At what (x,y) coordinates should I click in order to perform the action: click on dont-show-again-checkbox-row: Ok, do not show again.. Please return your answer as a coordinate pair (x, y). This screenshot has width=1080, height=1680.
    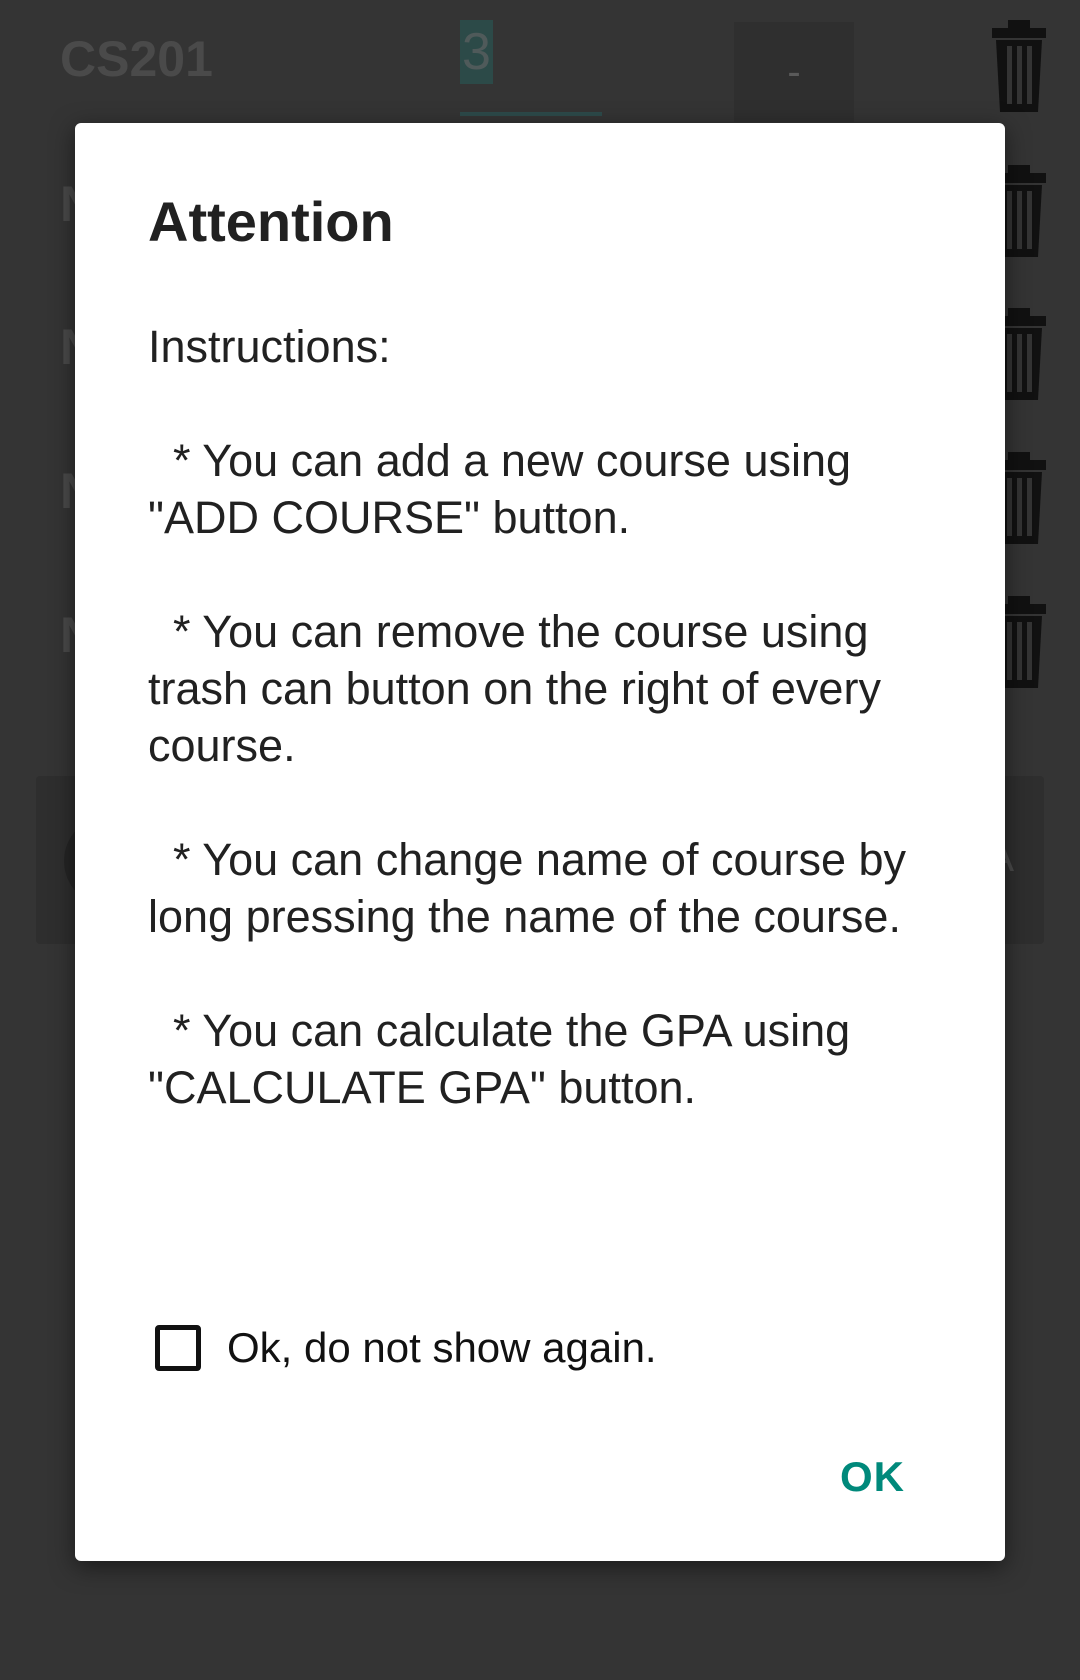
    Looking at the image, I should click on (406, 1348).